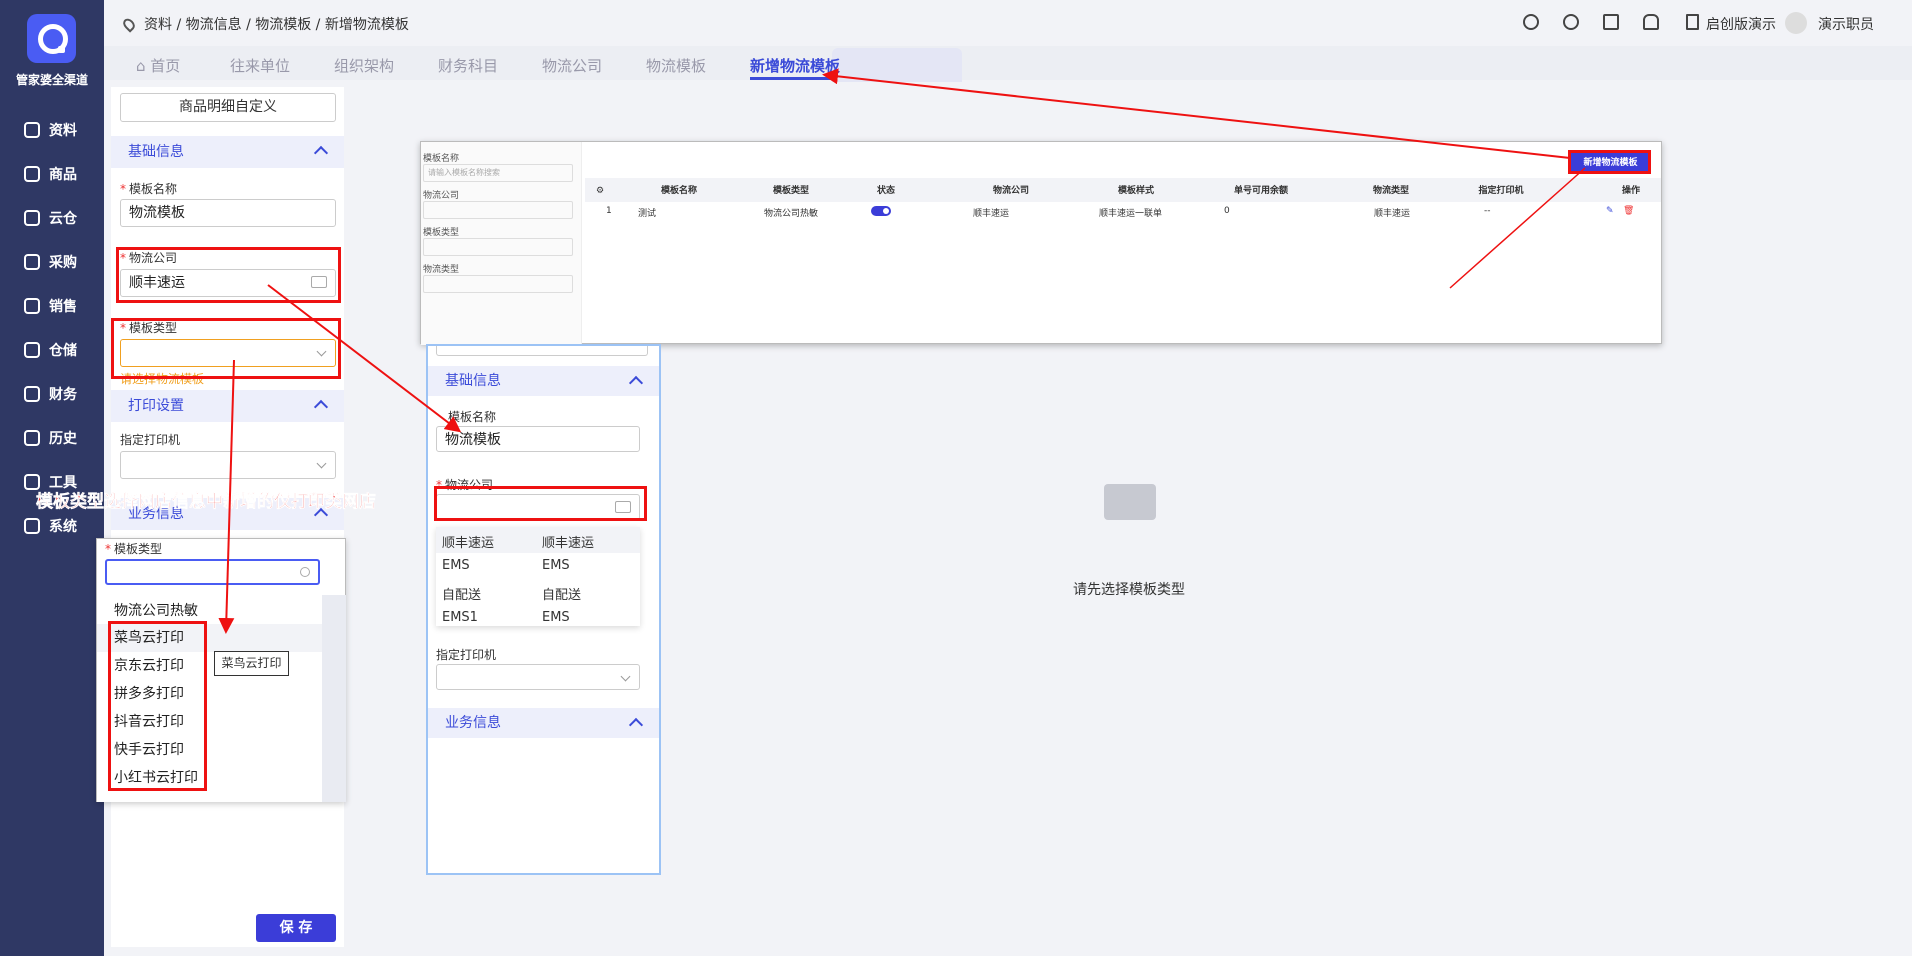 The height and width of the screenshot is (956, 1912). Describe the element at coordinates (50, 394) in the screenshot. I see `sidebar-item-finance: 财务` at that location.